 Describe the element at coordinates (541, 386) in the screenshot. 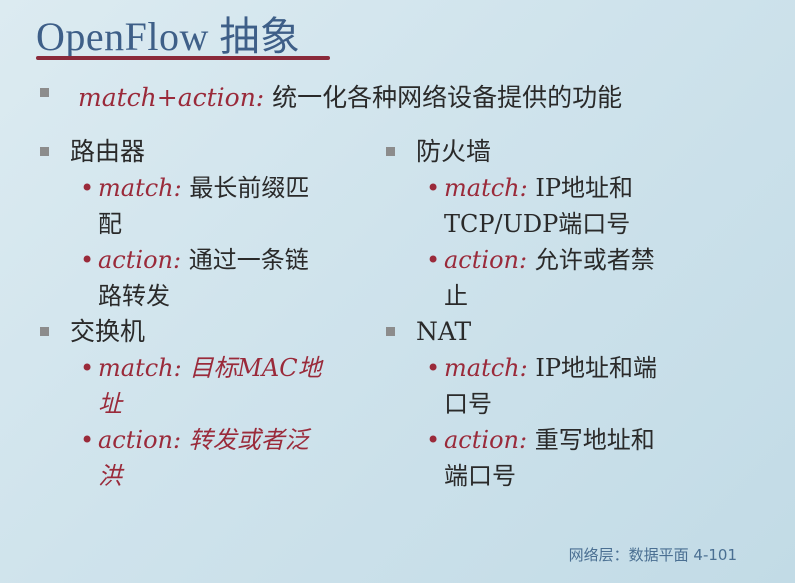

I see `sub-bullet-match: • match: IP地址和端口号` at that location.